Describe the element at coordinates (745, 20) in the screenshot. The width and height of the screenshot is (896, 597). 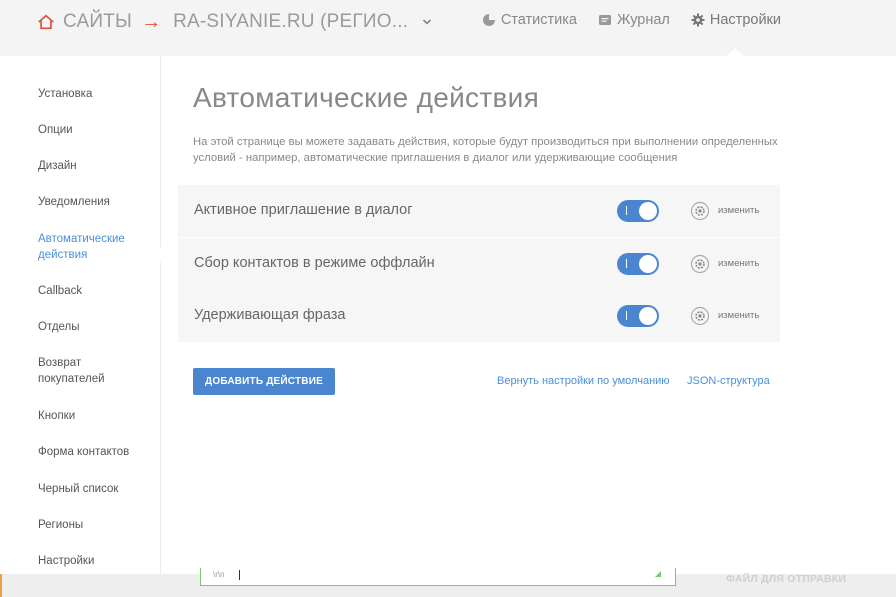
I see `nav-settings-label: Настройки` at that location.